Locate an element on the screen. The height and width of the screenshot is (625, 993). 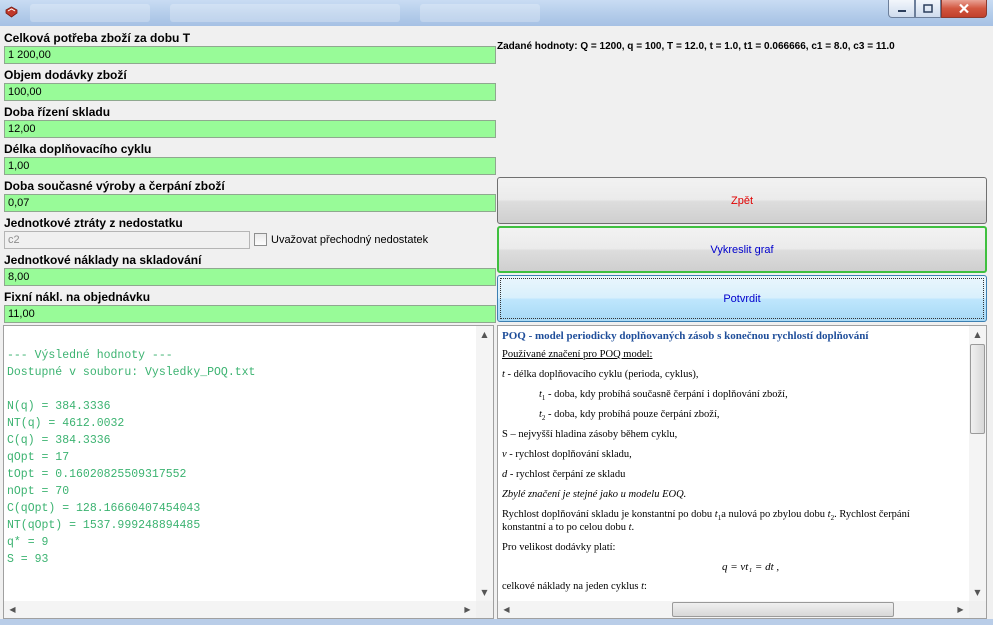
label-cycle-length: Délka doplňovacího cyklu is located at coordinates (78, 149).